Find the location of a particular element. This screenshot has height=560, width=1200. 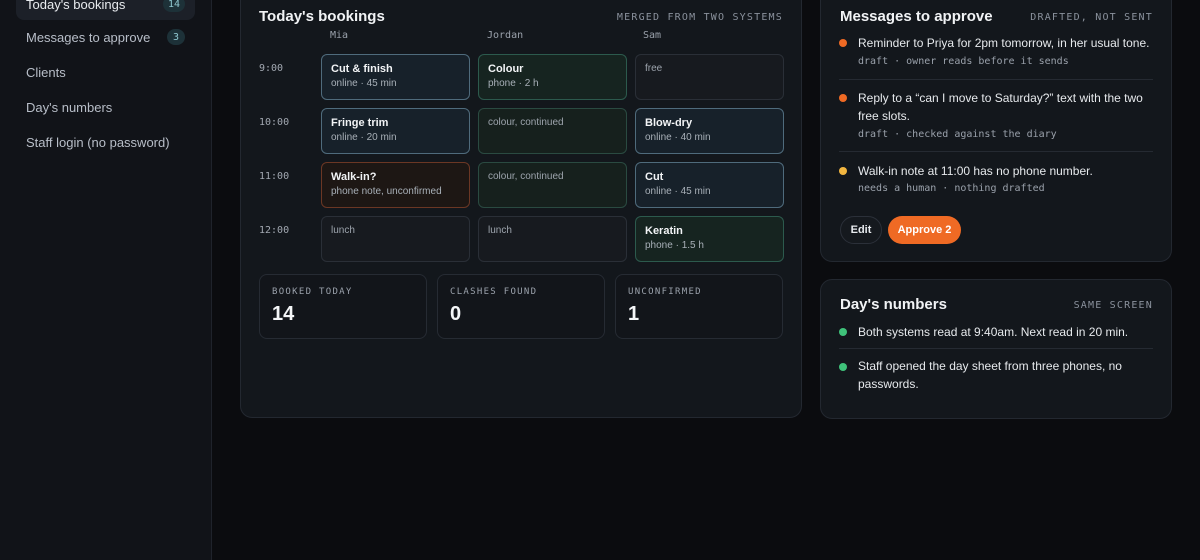

count-badge: 3 is located at coordinates (176, 37).